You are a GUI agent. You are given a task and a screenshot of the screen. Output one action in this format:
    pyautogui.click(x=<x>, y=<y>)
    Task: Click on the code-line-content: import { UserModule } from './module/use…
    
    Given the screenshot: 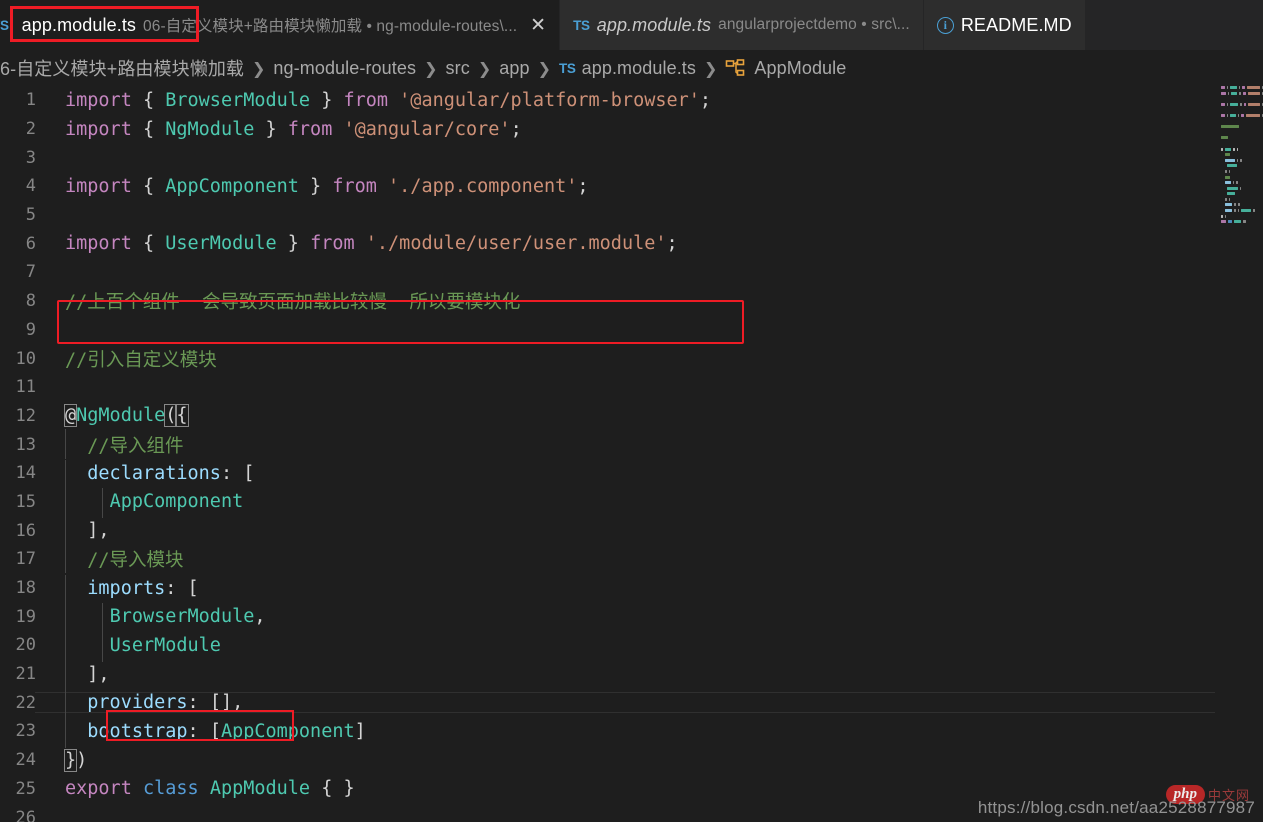 What is the action you would take?
    pyautogui.click(x=656, y=243)
    